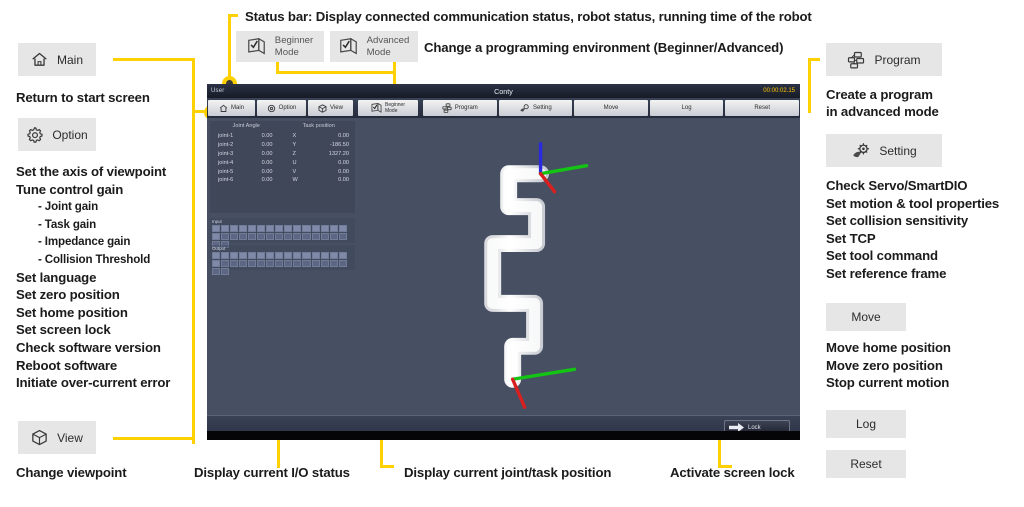 The image size is (1024, 507). I want to click on callout-line, so click(809, 85).